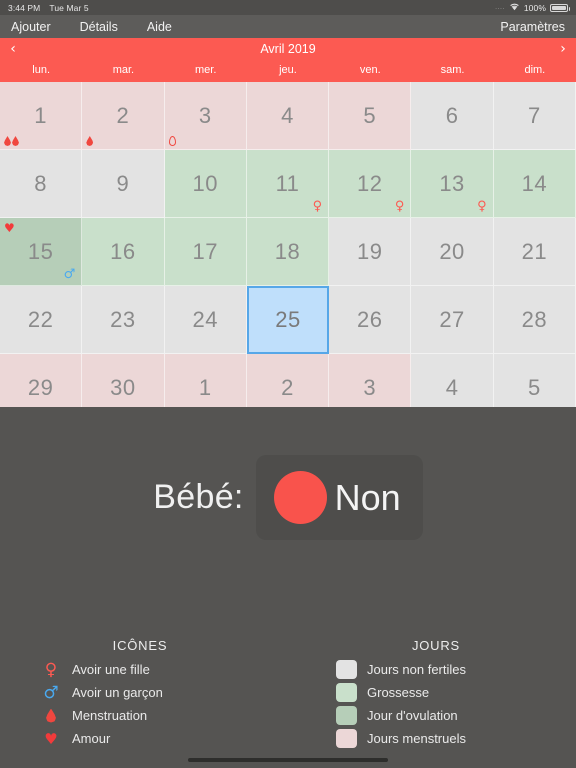  I want to click on calendar-day-cell: 9, so click(123, 184).